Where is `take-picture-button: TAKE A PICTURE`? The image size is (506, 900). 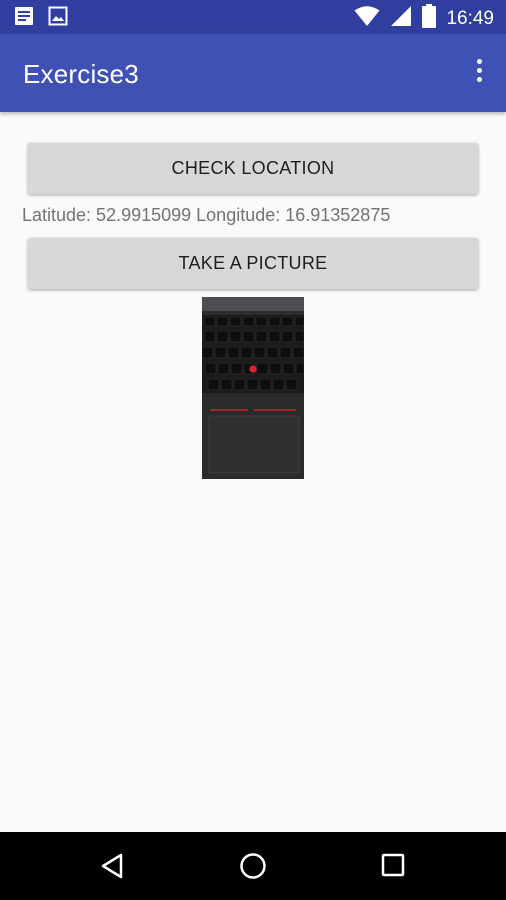 take-picture-button: TAKE A PICTURE is located at coordinates (253, 263).